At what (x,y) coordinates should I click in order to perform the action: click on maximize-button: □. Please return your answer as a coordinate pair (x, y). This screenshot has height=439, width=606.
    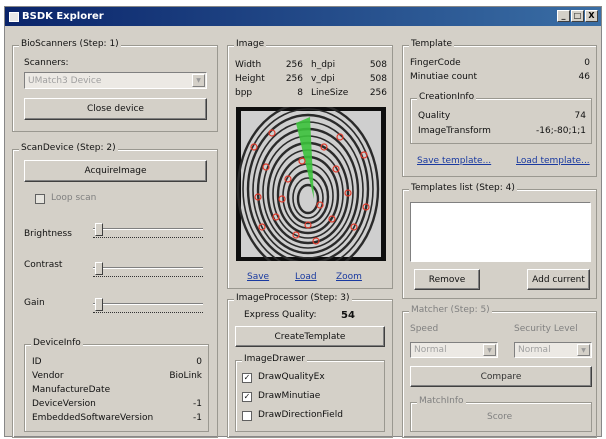
    Looking at the image, I should click on (577, 16).